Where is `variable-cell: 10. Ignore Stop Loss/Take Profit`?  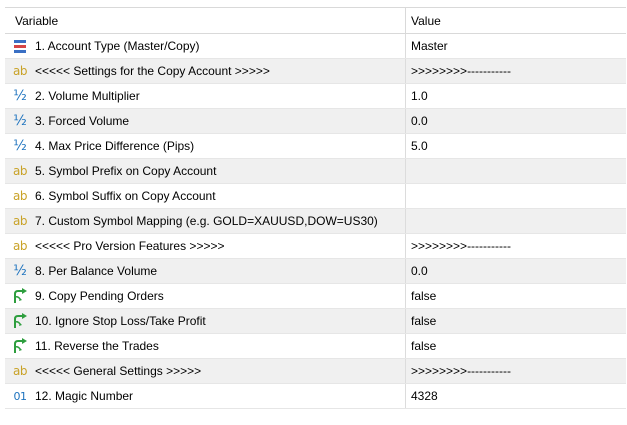 variable-cell: 10. Ignore Stop Loss/Take Profit is located at coordinates (205, 321).